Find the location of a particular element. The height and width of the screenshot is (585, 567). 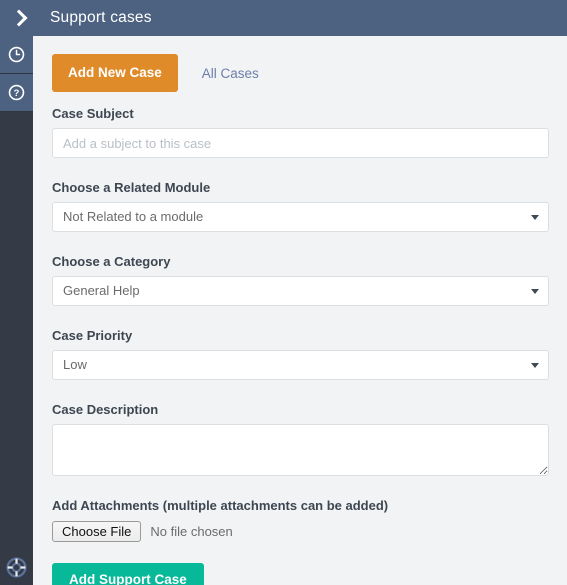

chevron-right-icon is located at coordinates (18, 18).